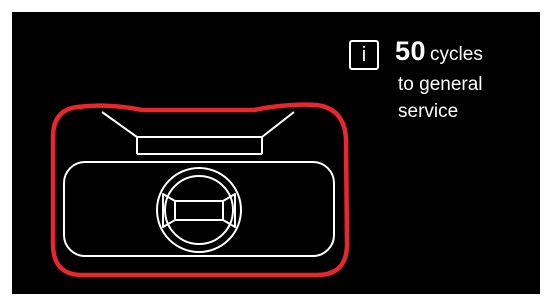  What do you see at coordinates (428, 111) in the screenshot?
I see `service-message-line-2: service` at bounding box center [428, 111].